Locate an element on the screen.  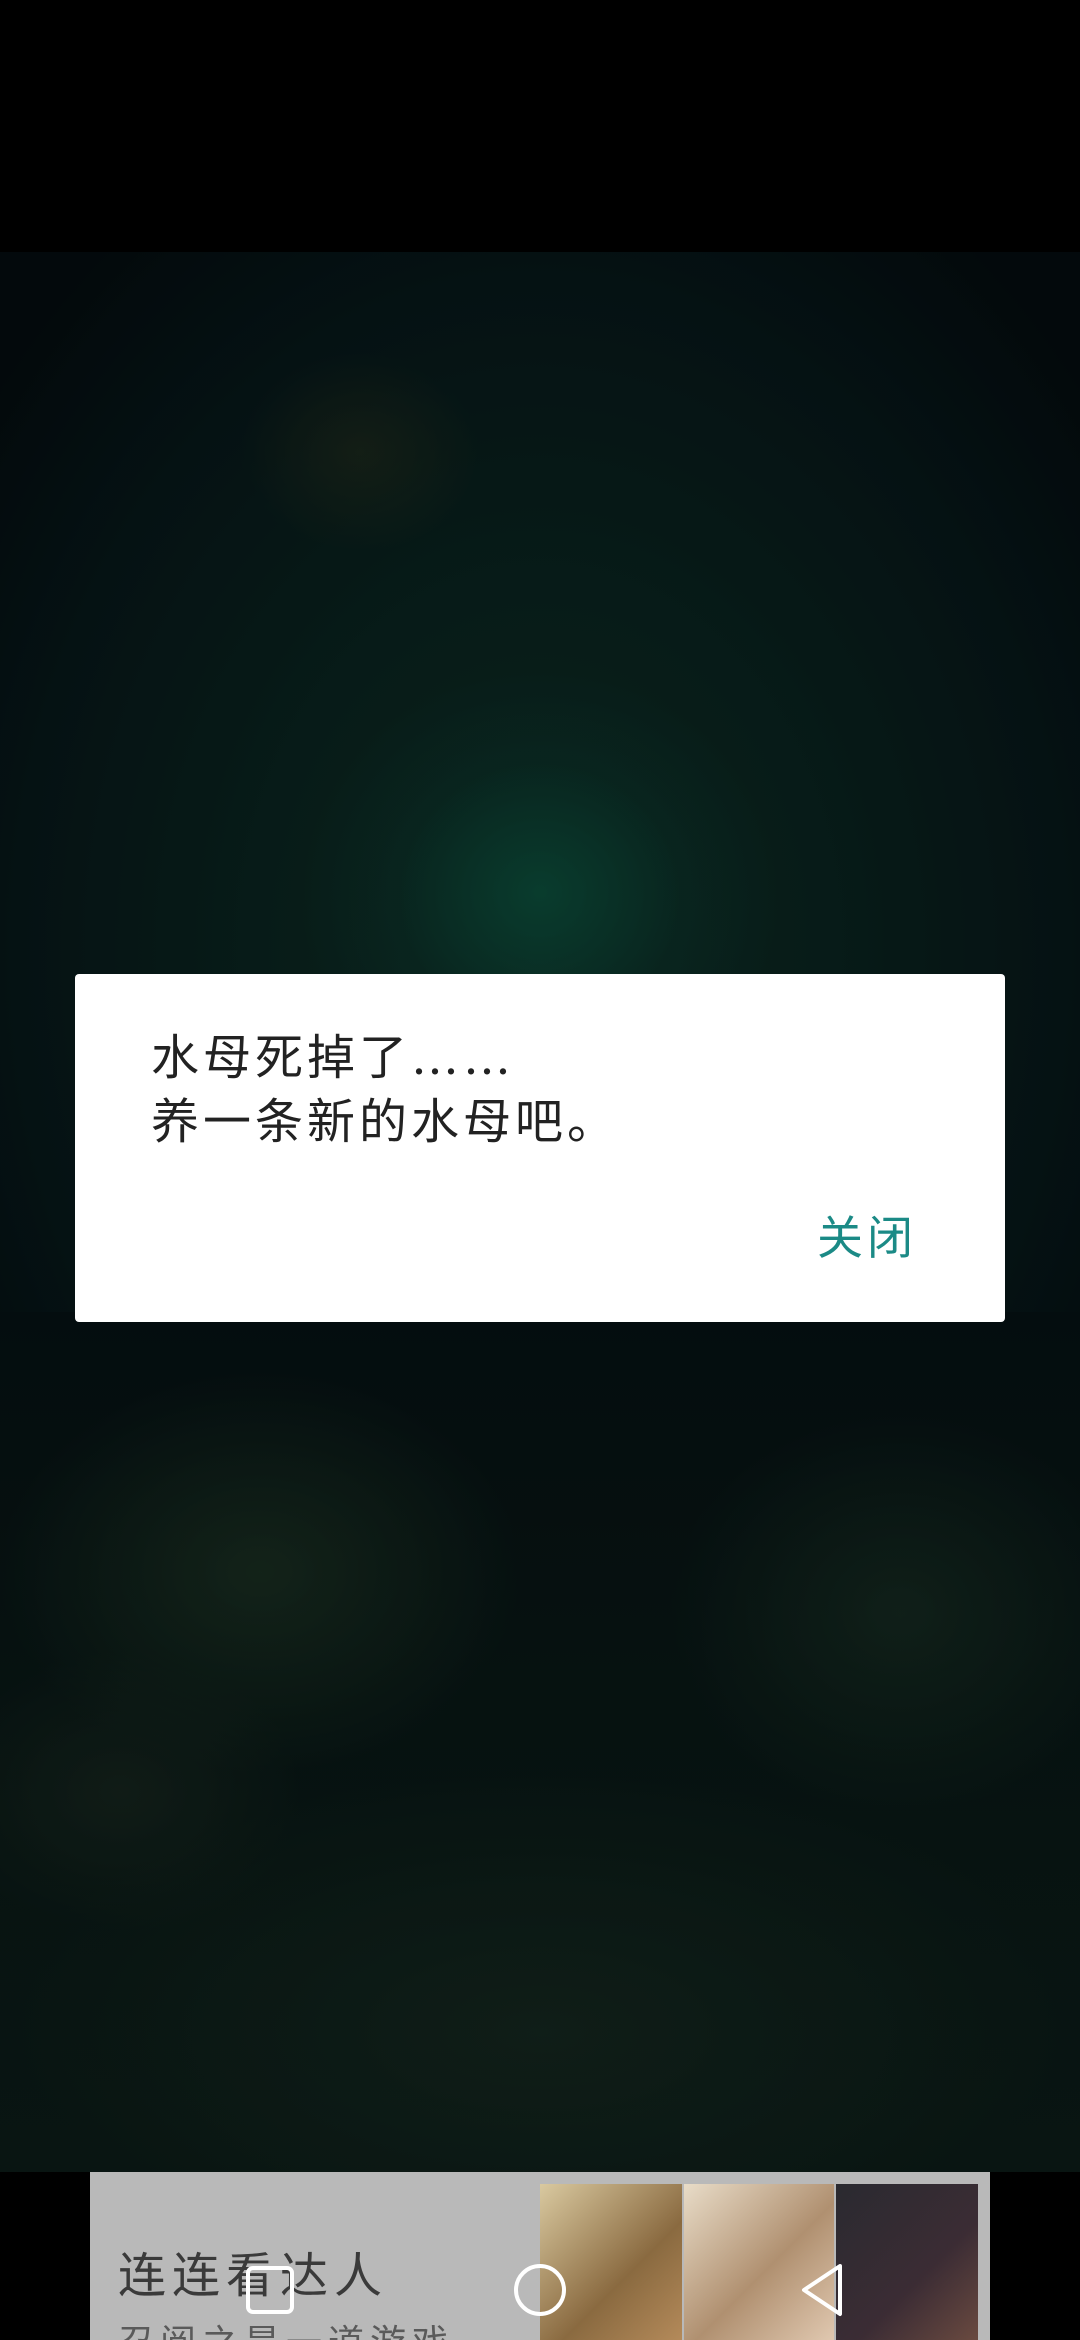
navigation-bar is located at coordinates (540, 2288).